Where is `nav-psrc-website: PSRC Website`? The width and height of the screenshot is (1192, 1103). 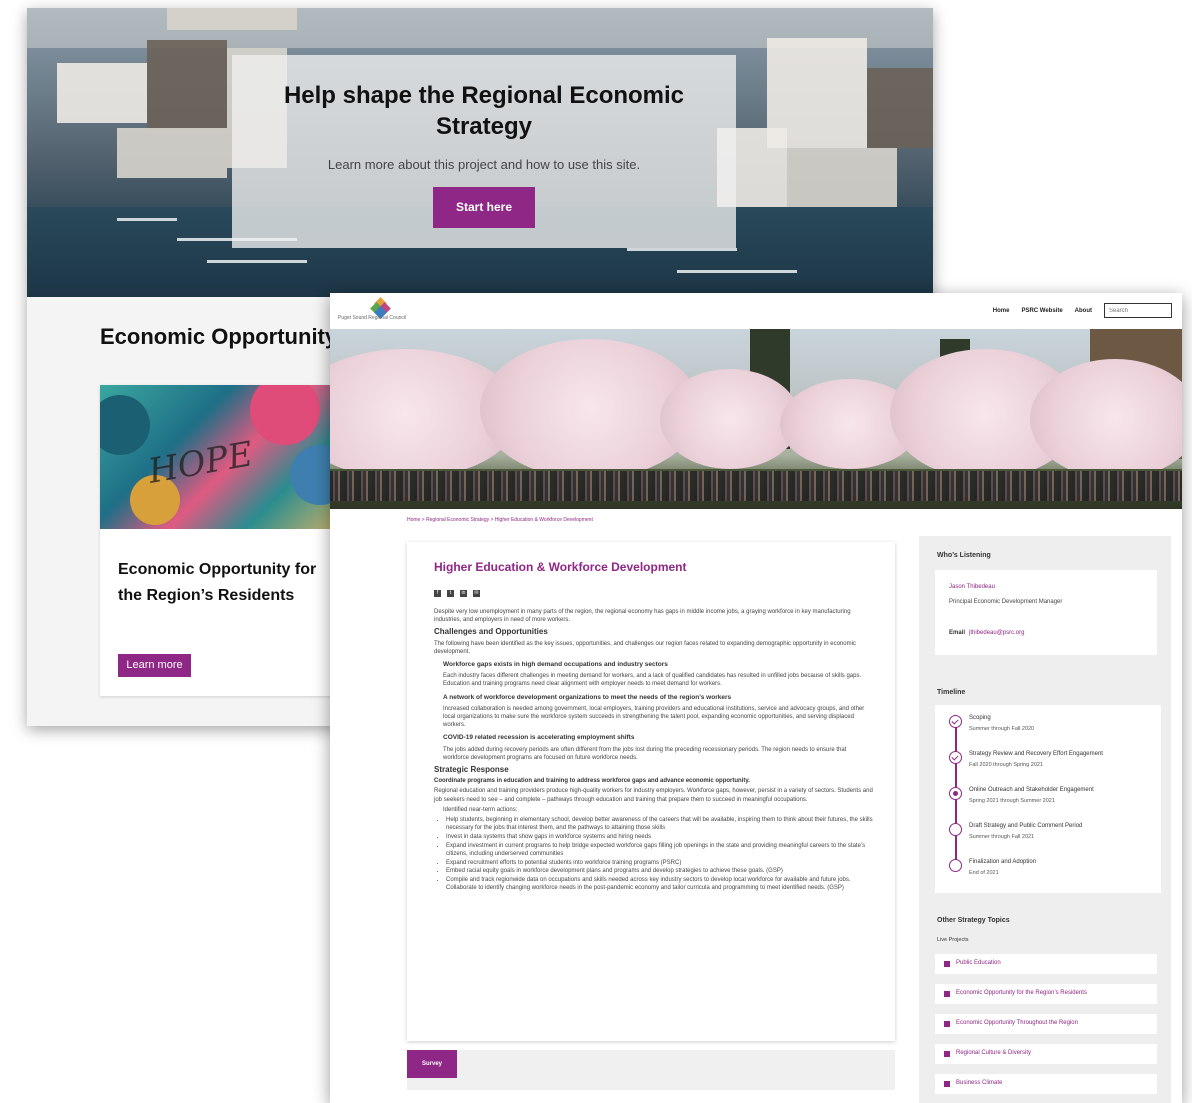
nav-psrc-website: PSRC Website is located at coordinates (1041, 311).